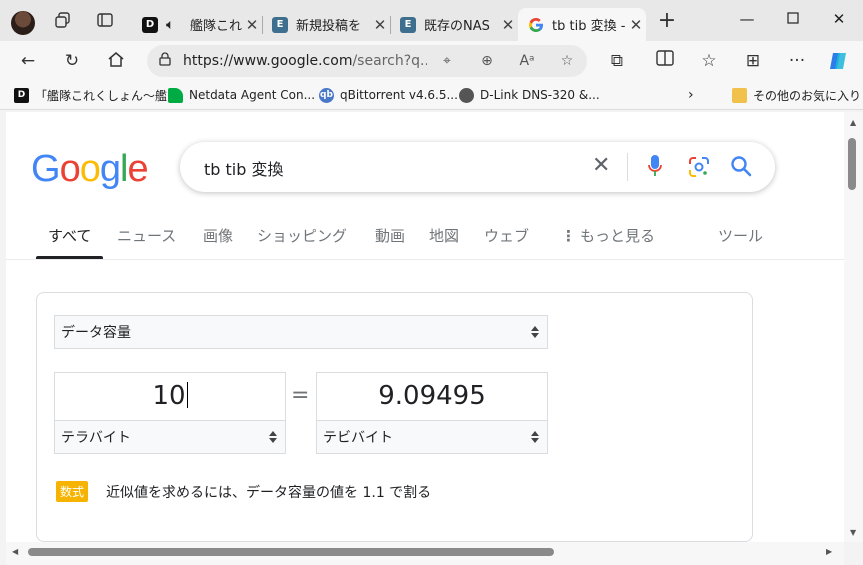  Describe the element at coordinates (302, 235) in the screenshot. I see `tab-shopping: ショッピング` at that location.